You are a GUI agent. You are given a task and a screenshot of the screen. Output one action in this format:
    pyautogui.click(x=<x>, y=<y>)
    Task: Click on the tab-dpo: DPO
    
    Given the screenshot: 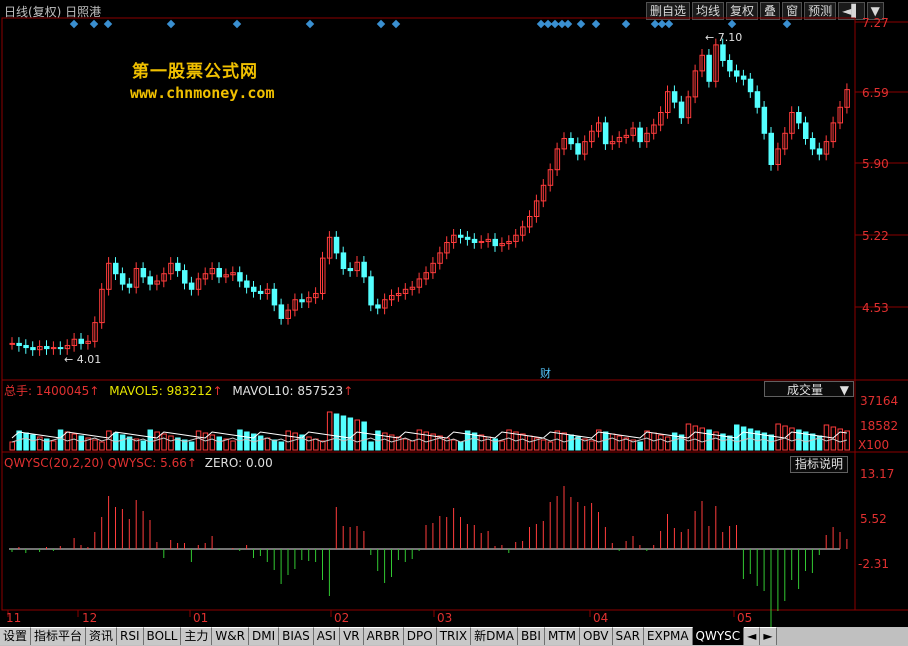 What is the action you would take?
    pyautogui.click(x=420, y=636)
    